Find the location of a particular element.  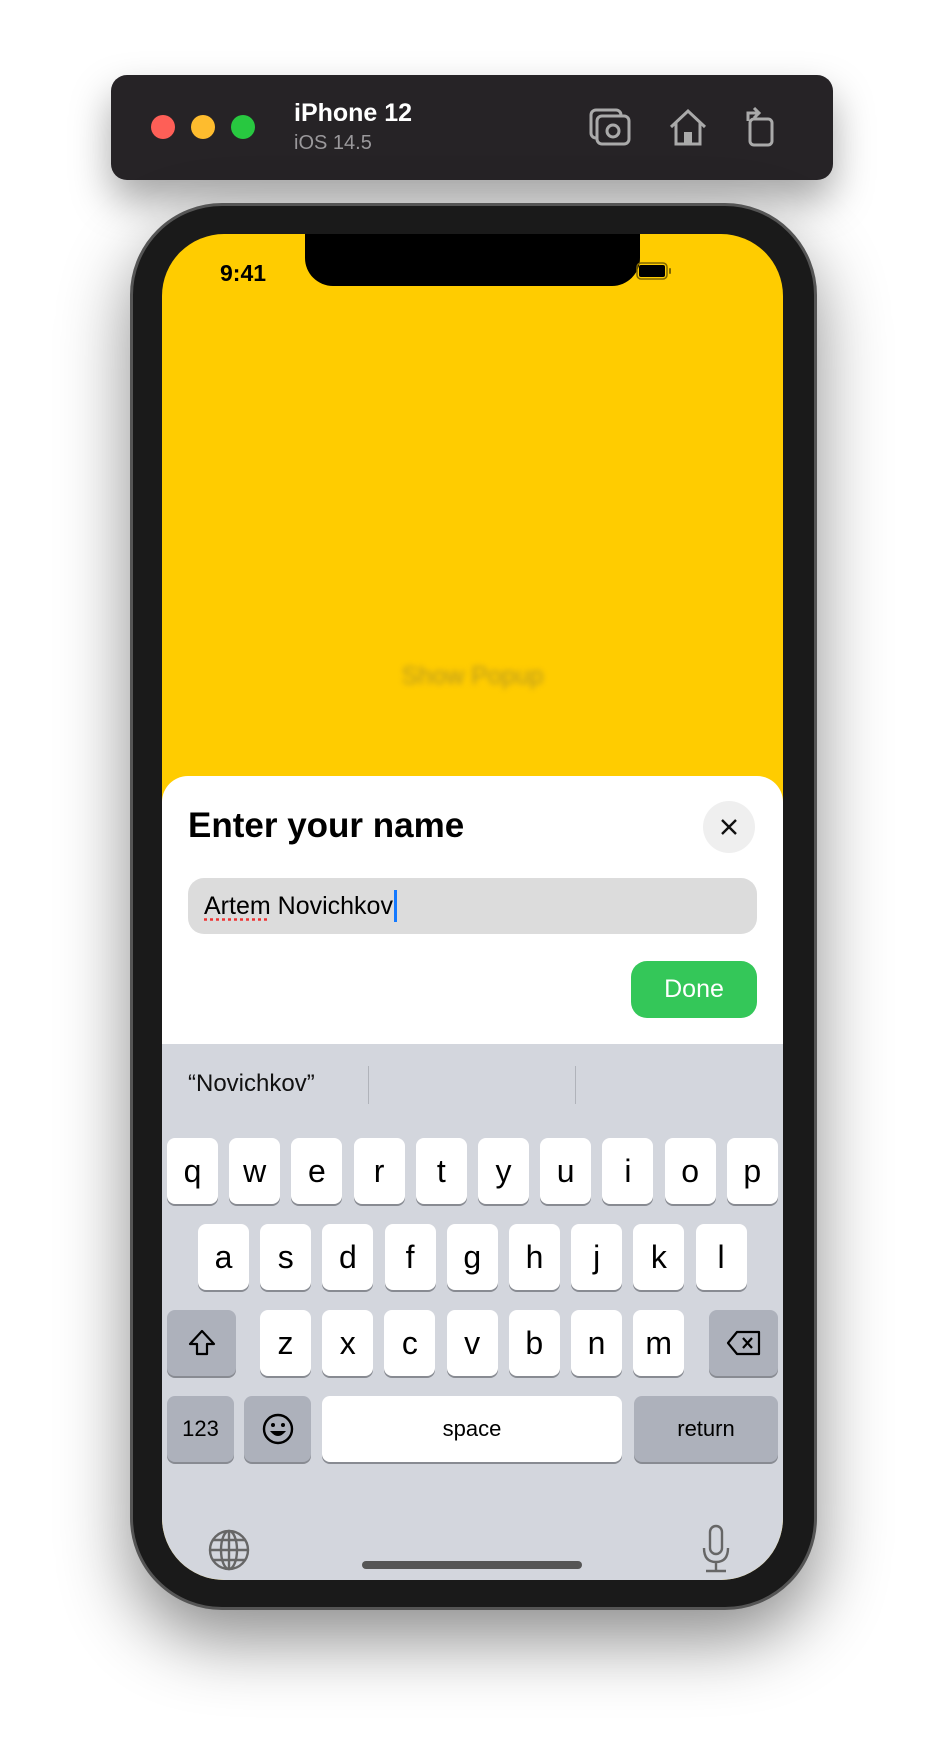

close-icon is located at coordinates (729, 827).